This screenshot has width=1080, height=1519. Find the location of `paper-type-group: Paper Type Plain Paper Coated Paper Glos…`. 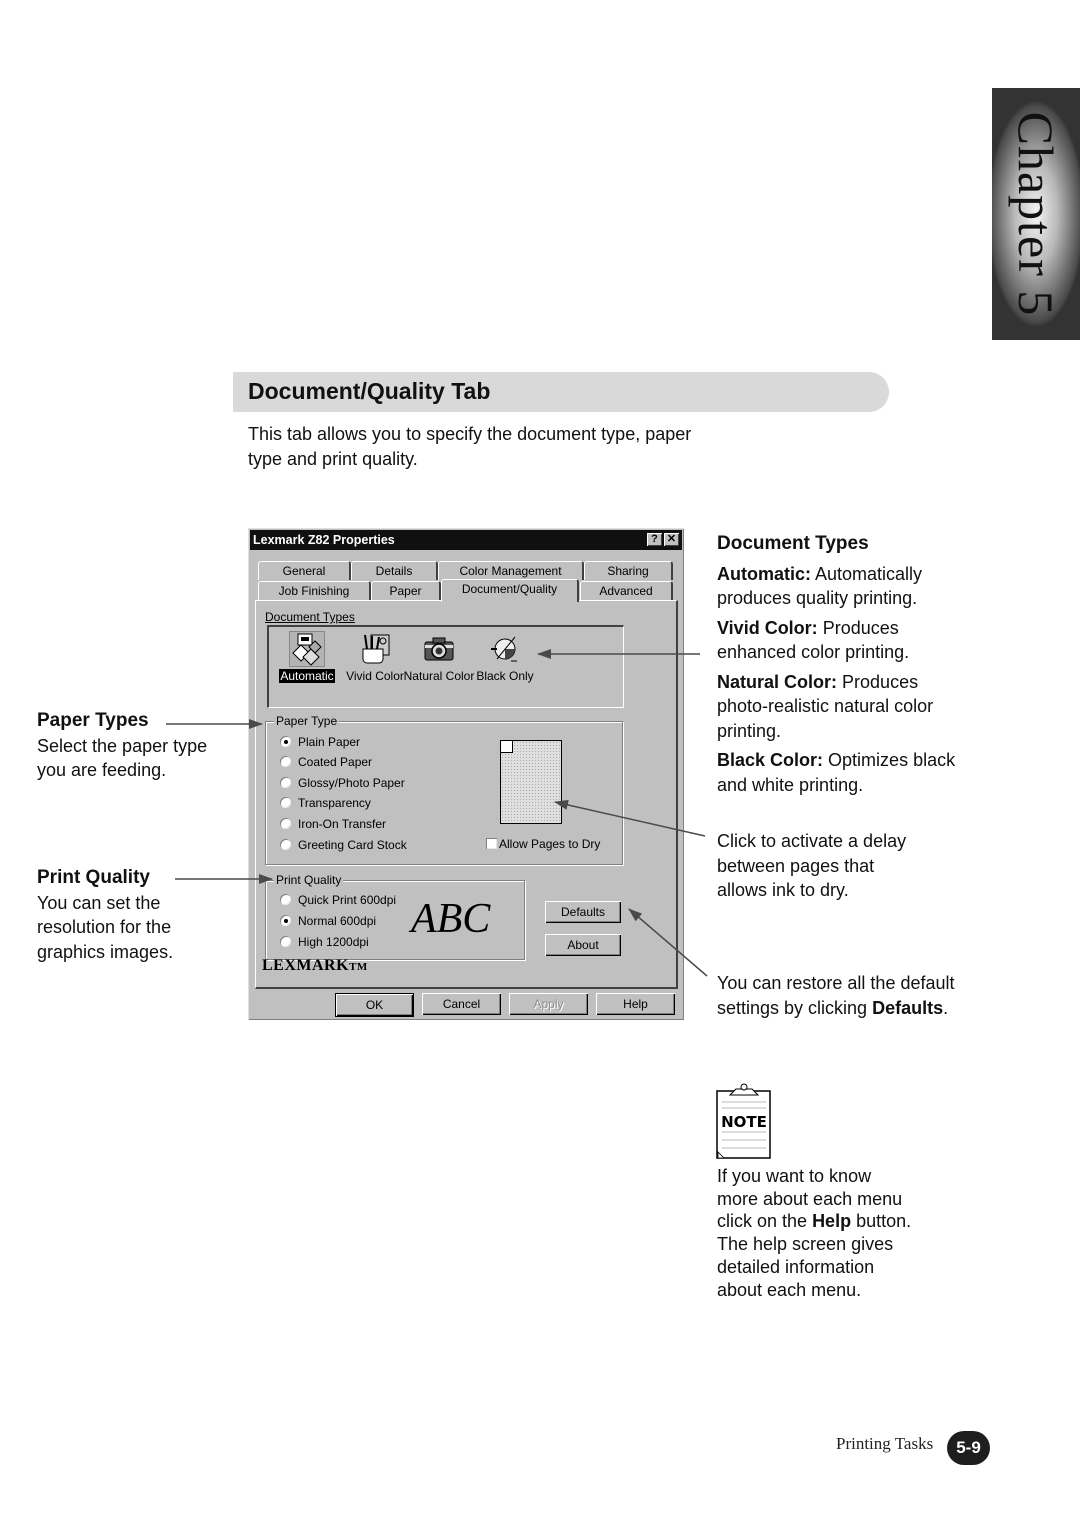

paper-type-group: Paper Type Plain Paper Coated Paper Glos… is located at coordinates (444, 789).